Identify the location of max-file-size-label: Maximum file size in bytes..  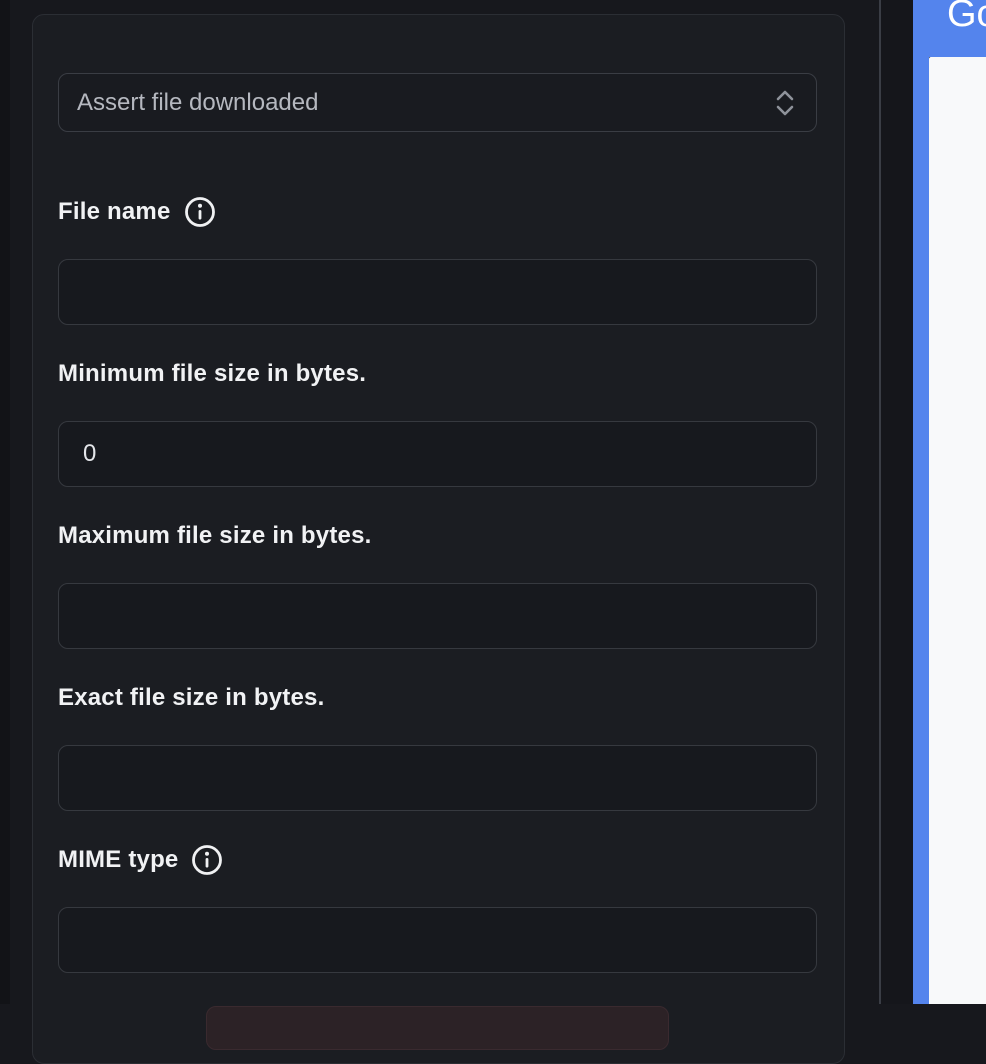
(215, 535).